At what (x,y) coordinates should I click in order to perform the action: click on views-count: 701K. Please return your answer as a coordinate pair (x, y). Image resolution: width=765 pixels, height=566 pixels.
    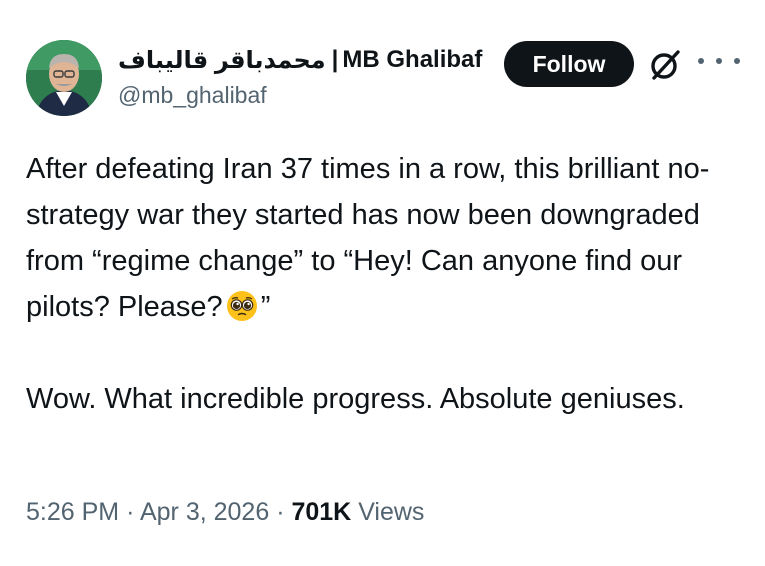
    Looking at the image, I should click on (321, 512).